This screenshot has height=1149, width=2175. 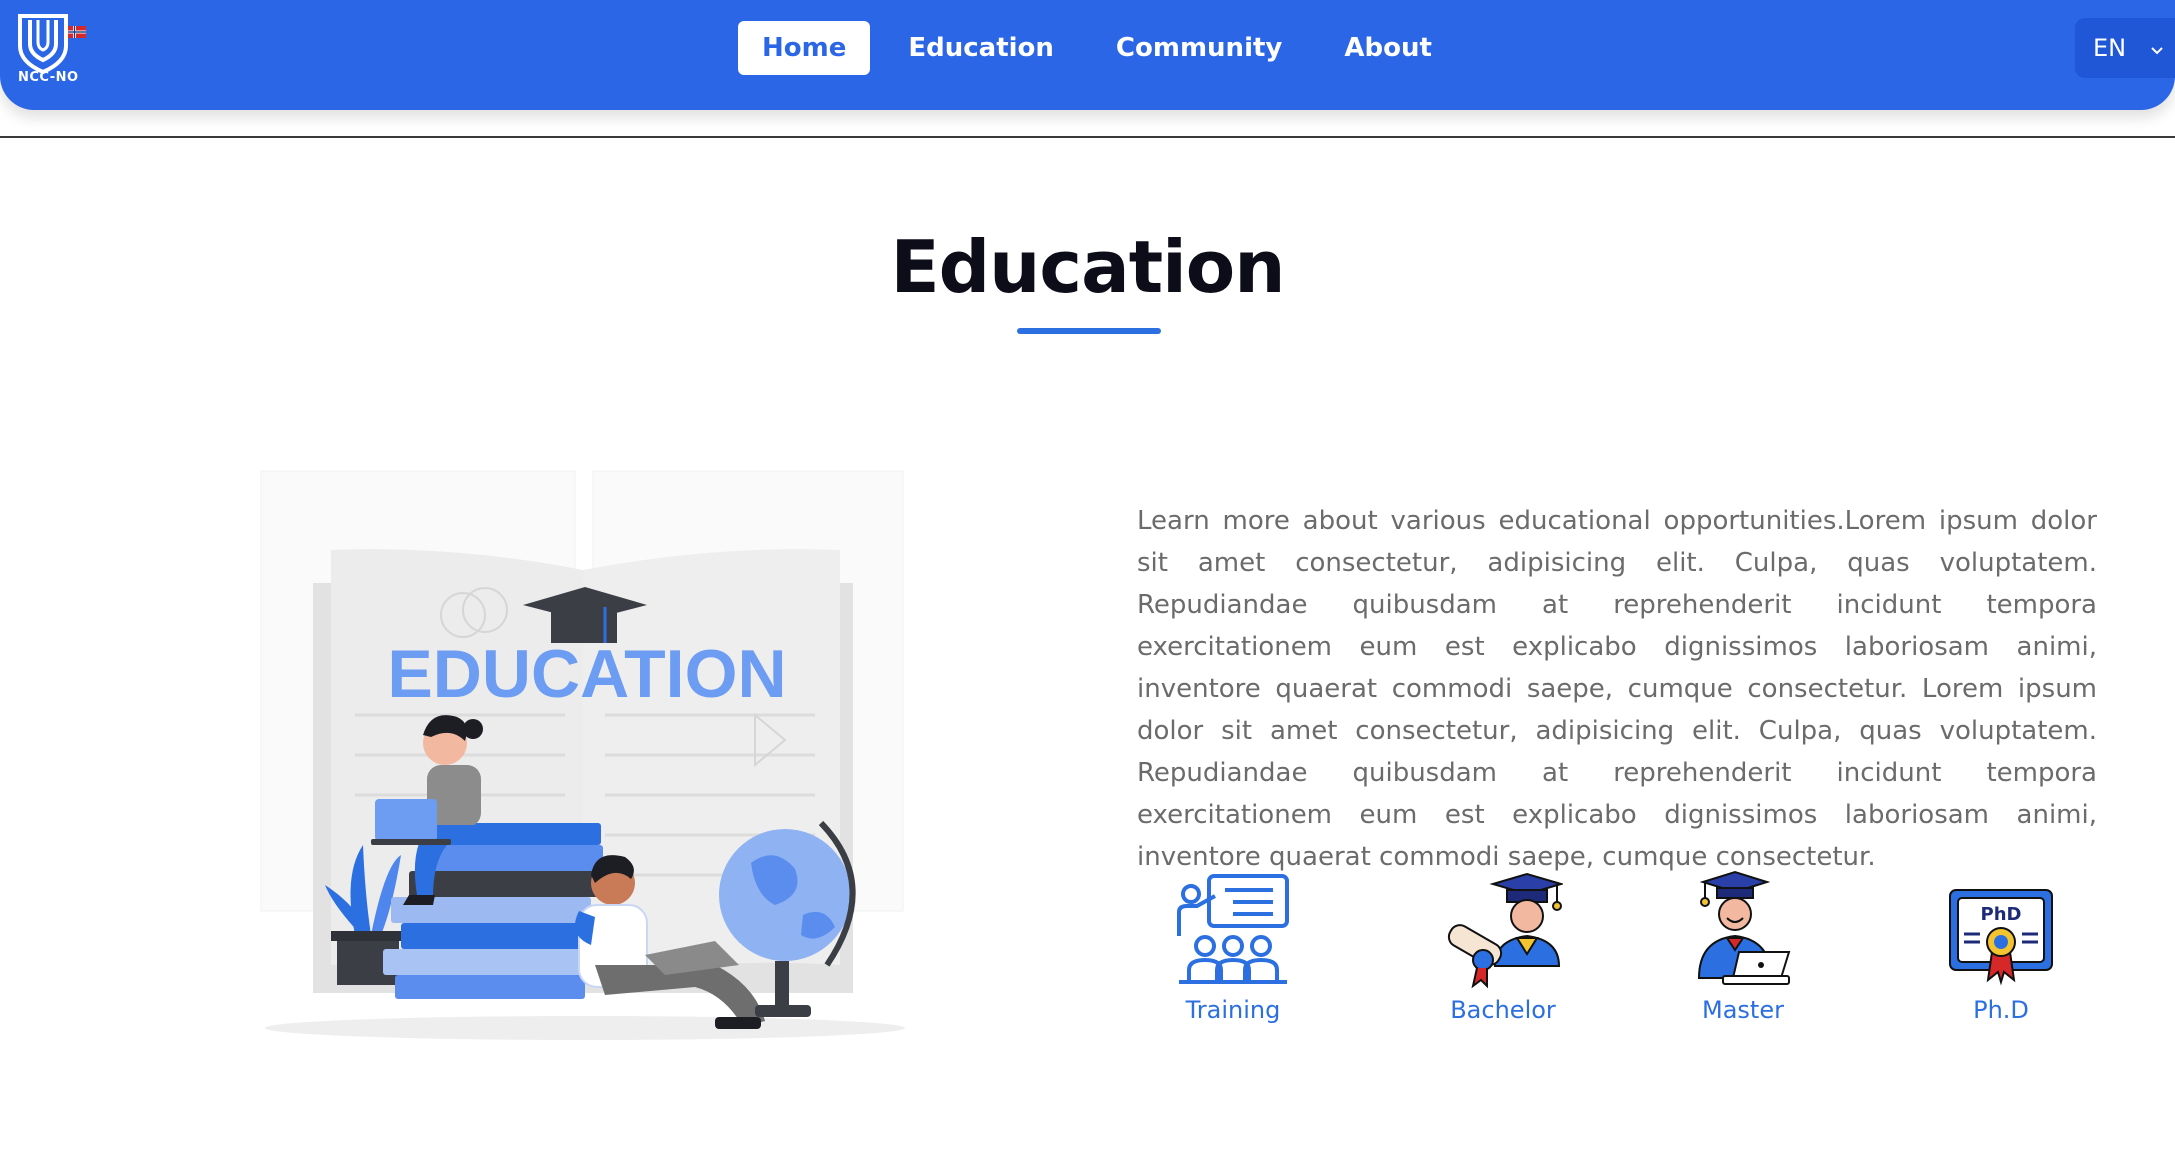 I want to click on phd-icon: PhD, so click(x=2001, y=937).